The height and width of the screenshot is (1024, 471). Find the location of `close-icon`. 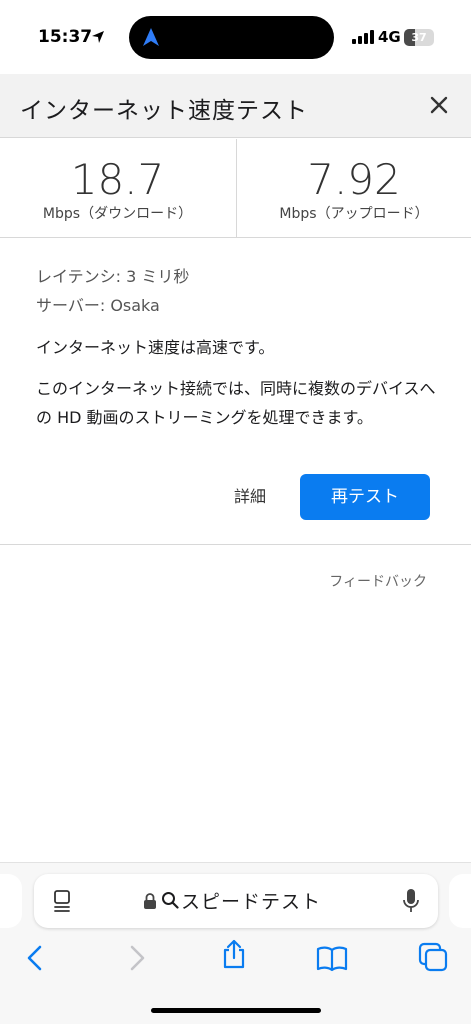

close-icon is located at coordinates (439, 105).